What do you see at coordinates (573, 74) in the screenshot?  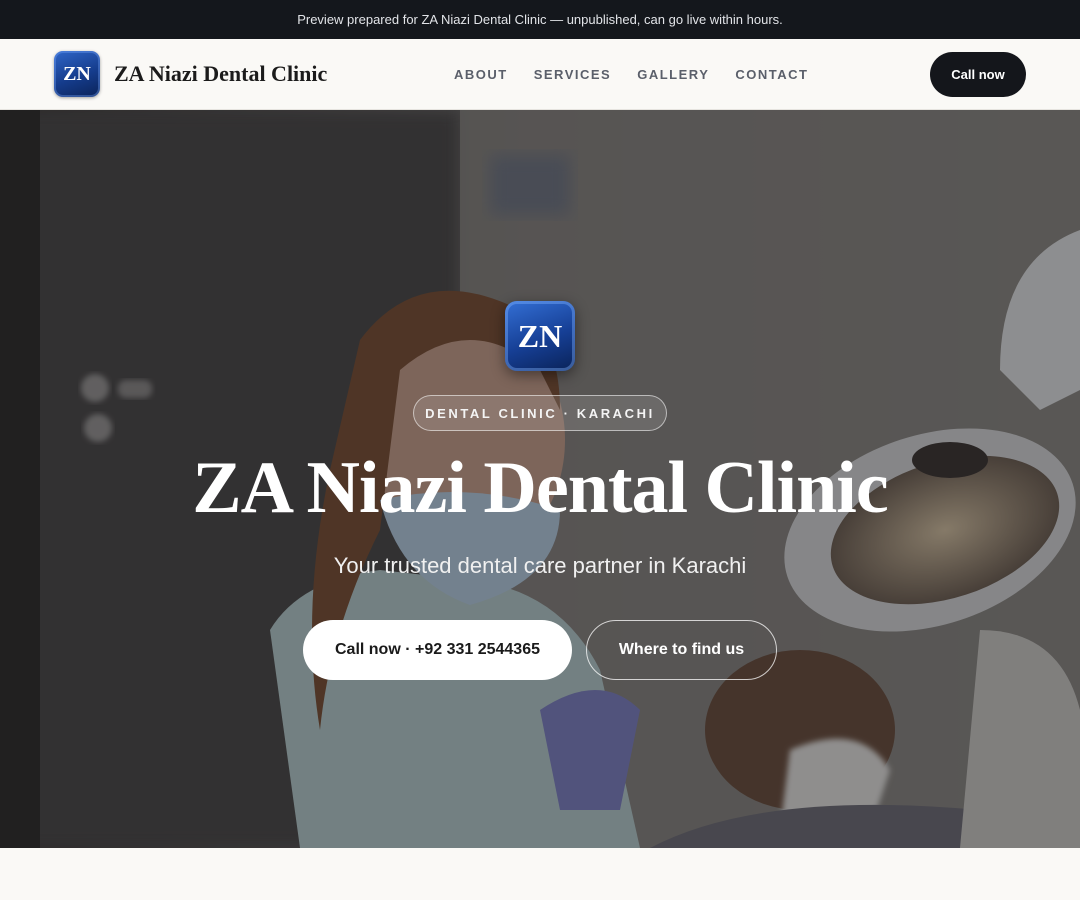 I see `nav-services: SERVICES` at bounding box center [573, 74].